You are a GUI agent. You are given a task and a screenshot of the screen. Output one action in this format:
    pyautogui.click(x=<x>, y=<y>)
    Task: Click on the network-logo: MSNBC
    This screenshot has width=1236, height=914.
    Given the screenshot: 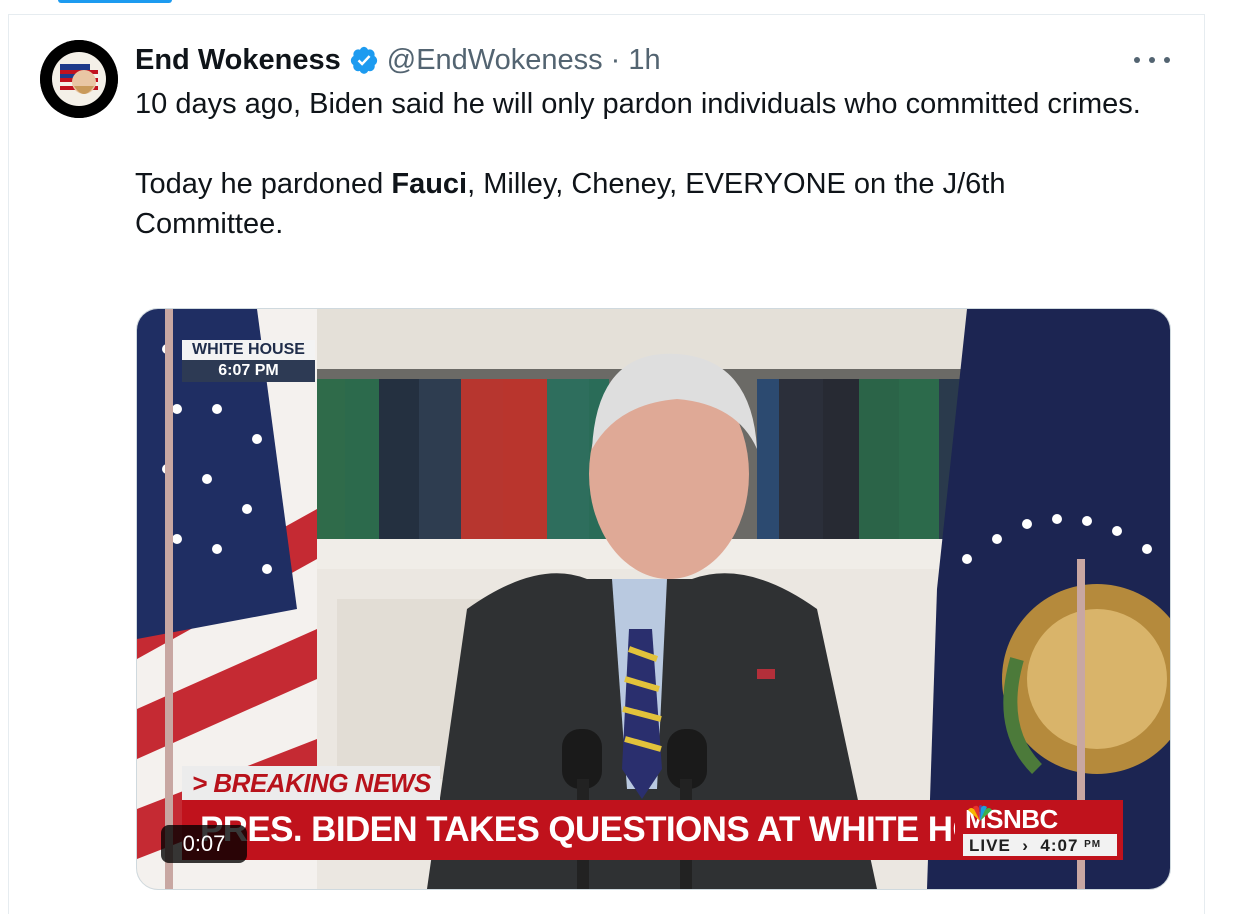 What is the action you would take?
    pyautogui.click(x=1011, y=819)
    